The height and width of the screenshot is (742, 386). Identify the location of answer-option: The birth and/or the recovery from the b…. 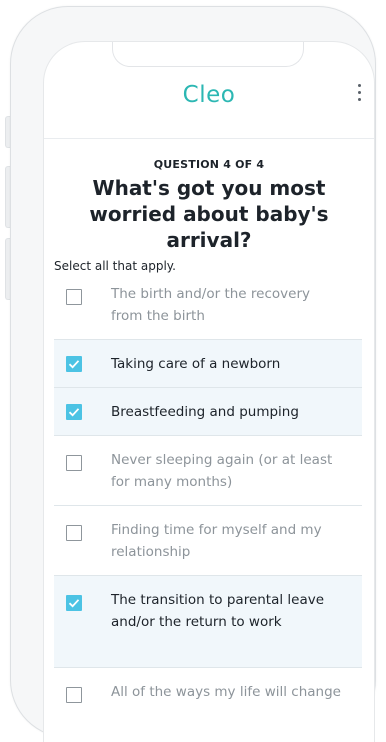
(208, 305).